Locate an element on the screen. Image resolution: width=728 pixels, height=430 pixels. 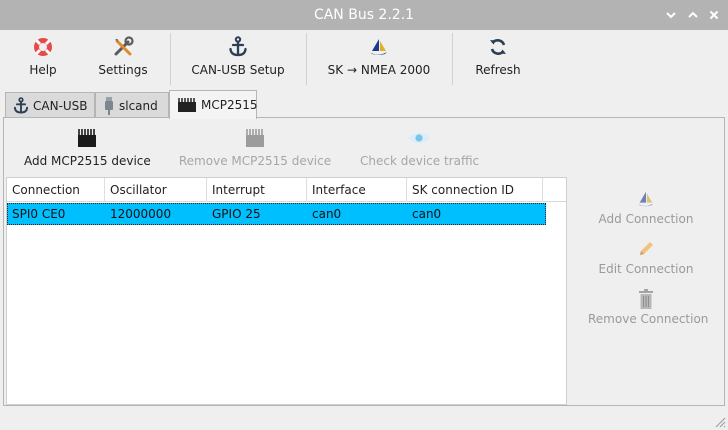
chevron-down-icon is located at coordinates (671, 15).